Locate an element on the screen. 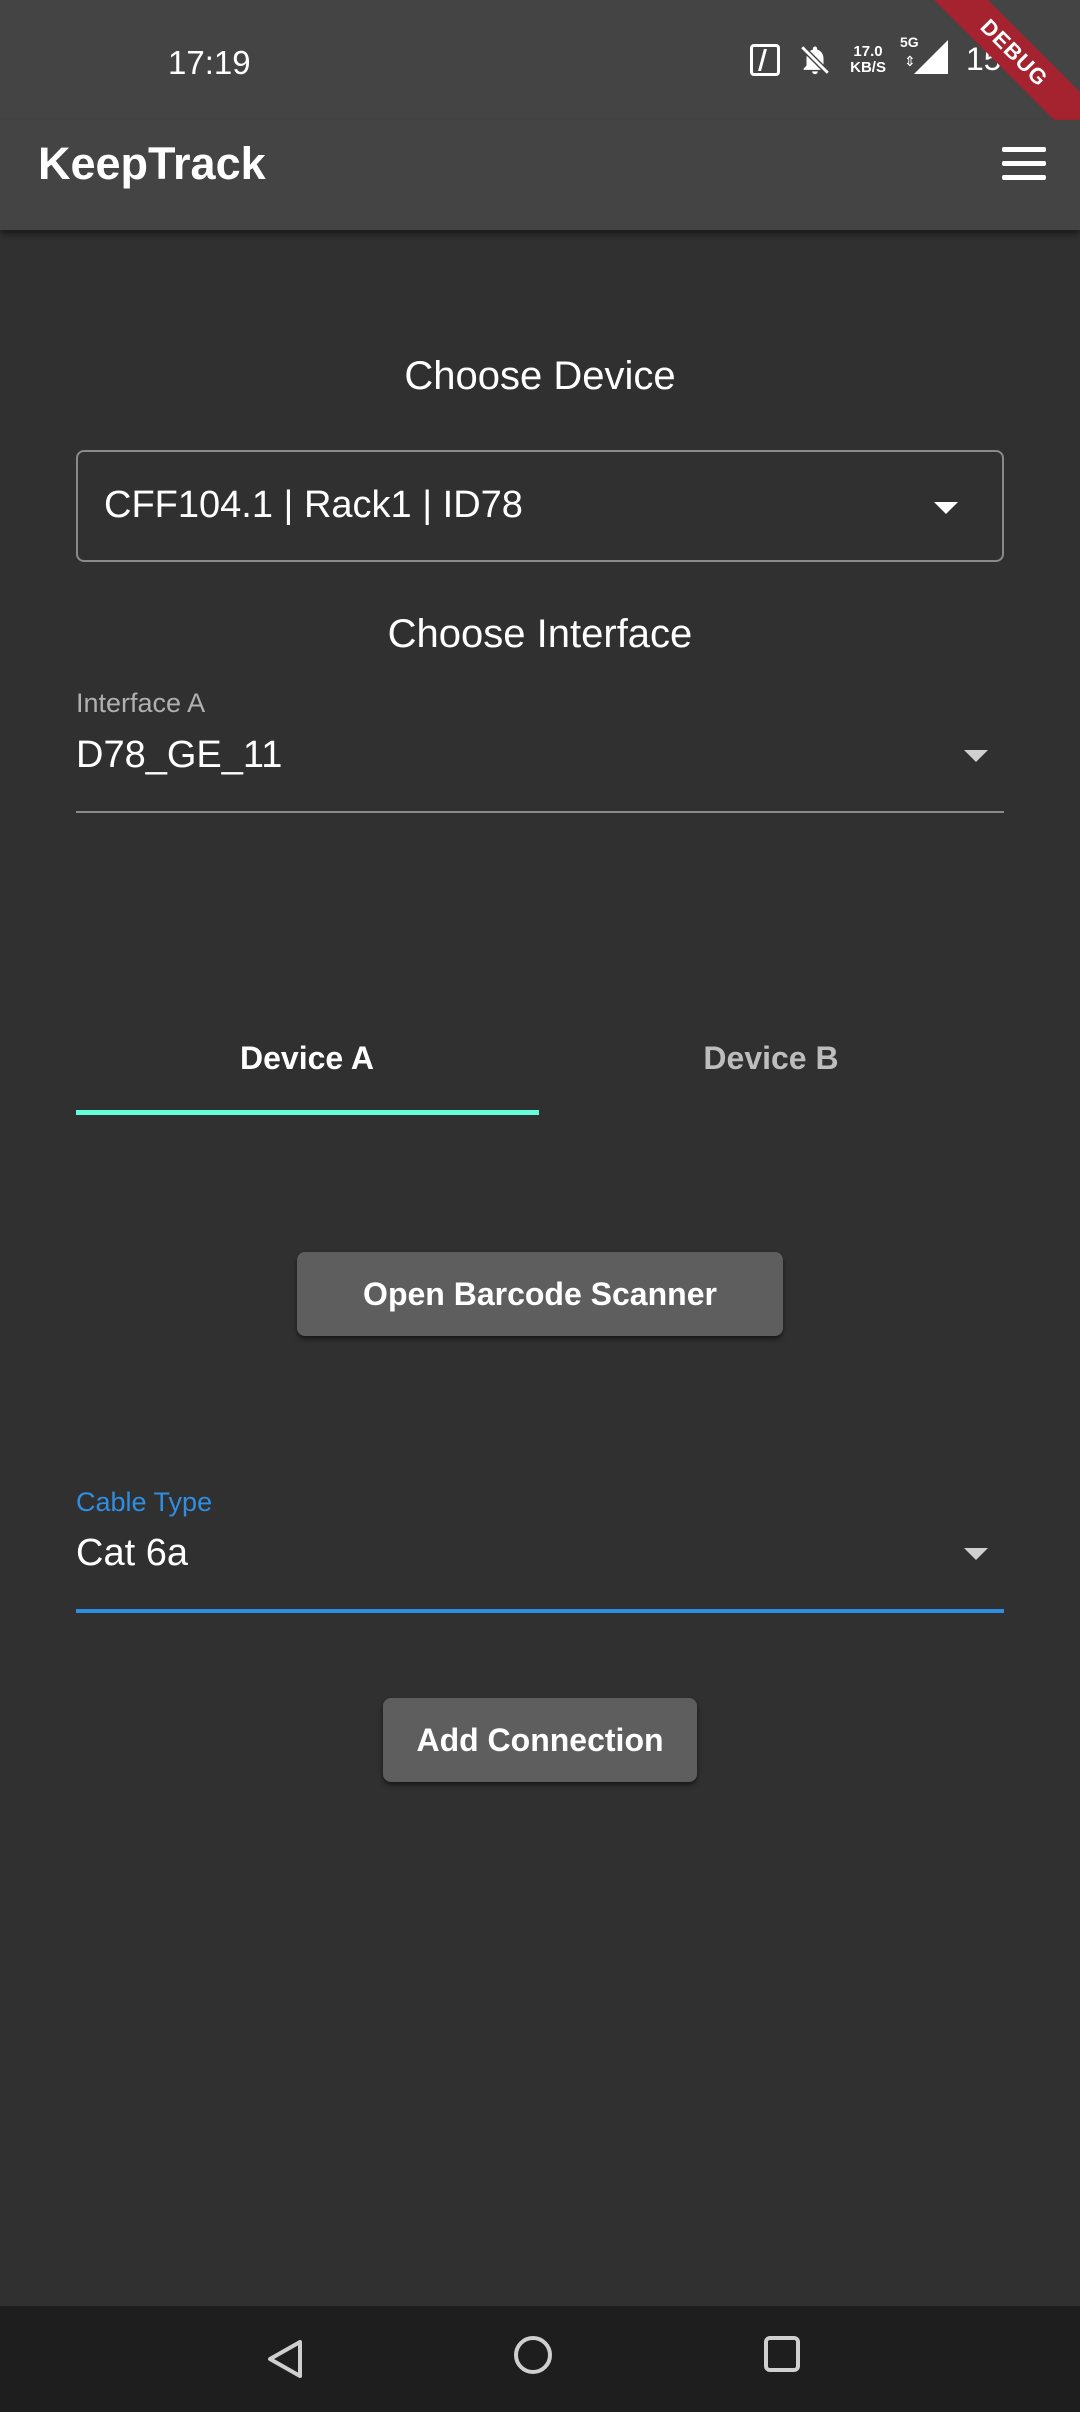 This screenshot has height=2412, width=1080. tab-device-a: Device A is located at coordinates (307, 1058).